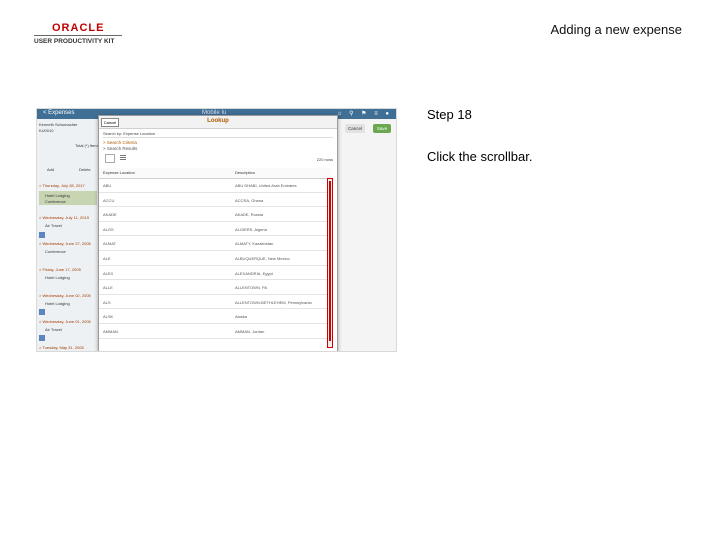 This screenshot has height=540, width=720. What do you see at coordinates (60, 269) in the screenshot?
I see `date-header: > Friday, June 17, 2005` at bounding box center [60, 269].